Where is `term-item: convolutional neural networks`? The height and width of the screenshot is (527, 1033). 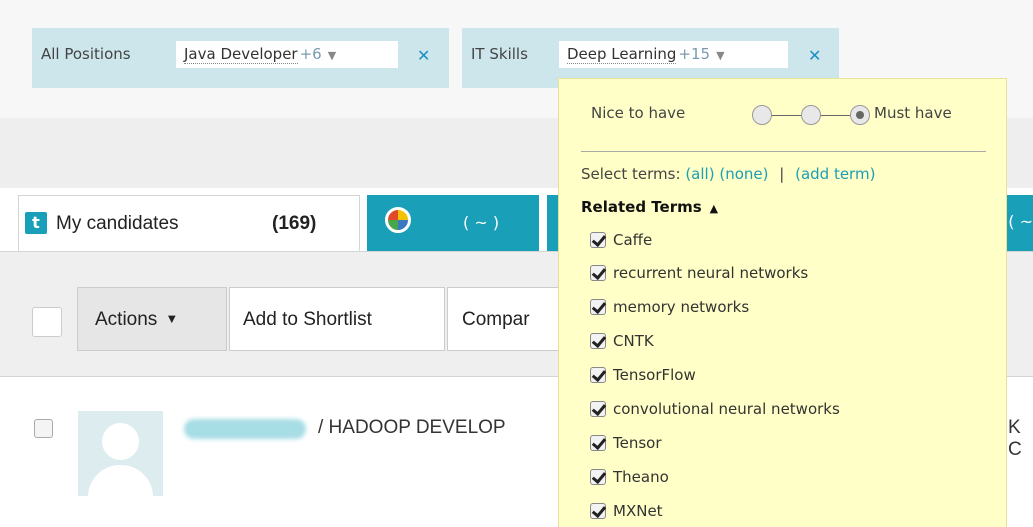 term-item: convolutional neural networks is located at coordinates (715, 409).